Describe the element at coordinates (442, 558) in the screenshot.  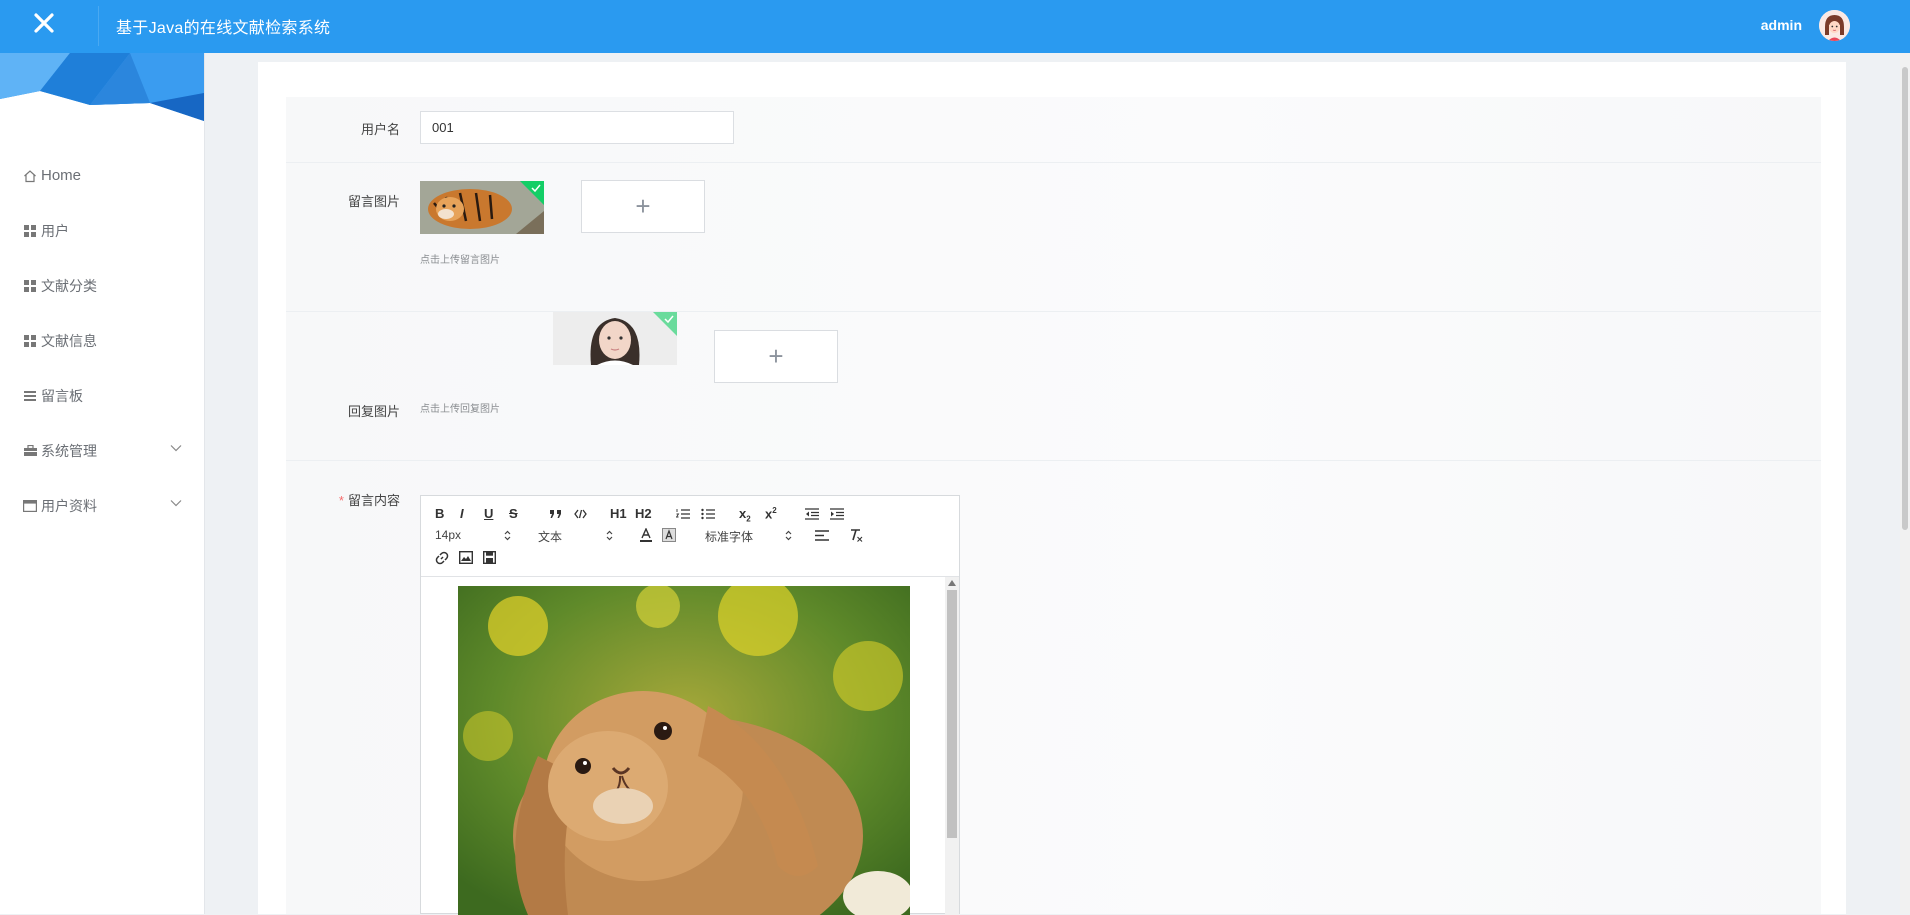
I see `link-icon` at that location.